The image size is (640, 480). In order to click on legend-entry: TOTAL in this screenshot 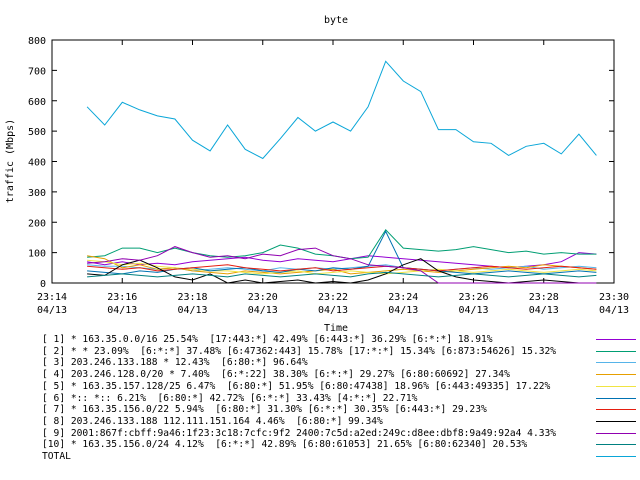, I will do `click(339, 456)`.